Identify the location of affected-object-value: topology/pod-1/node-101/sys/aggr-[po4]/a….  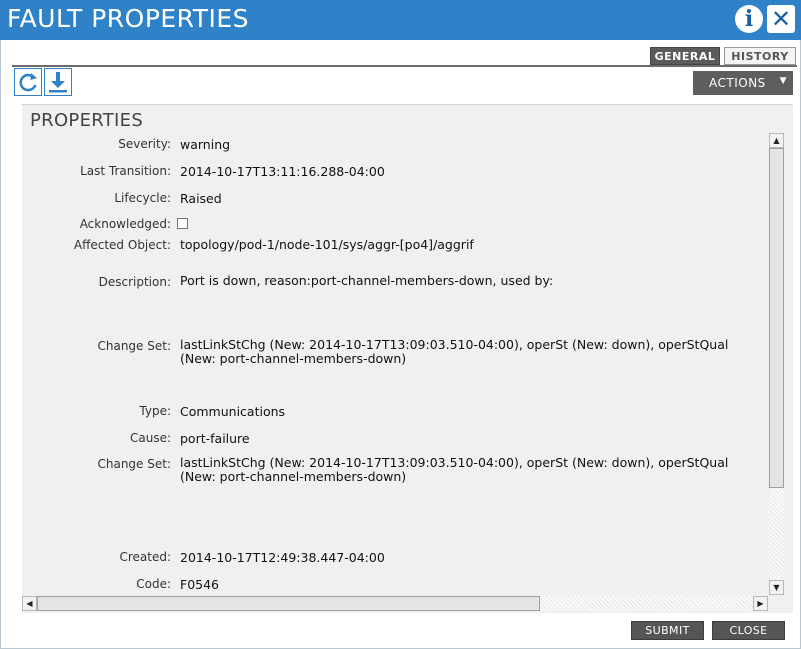
(327, 244).